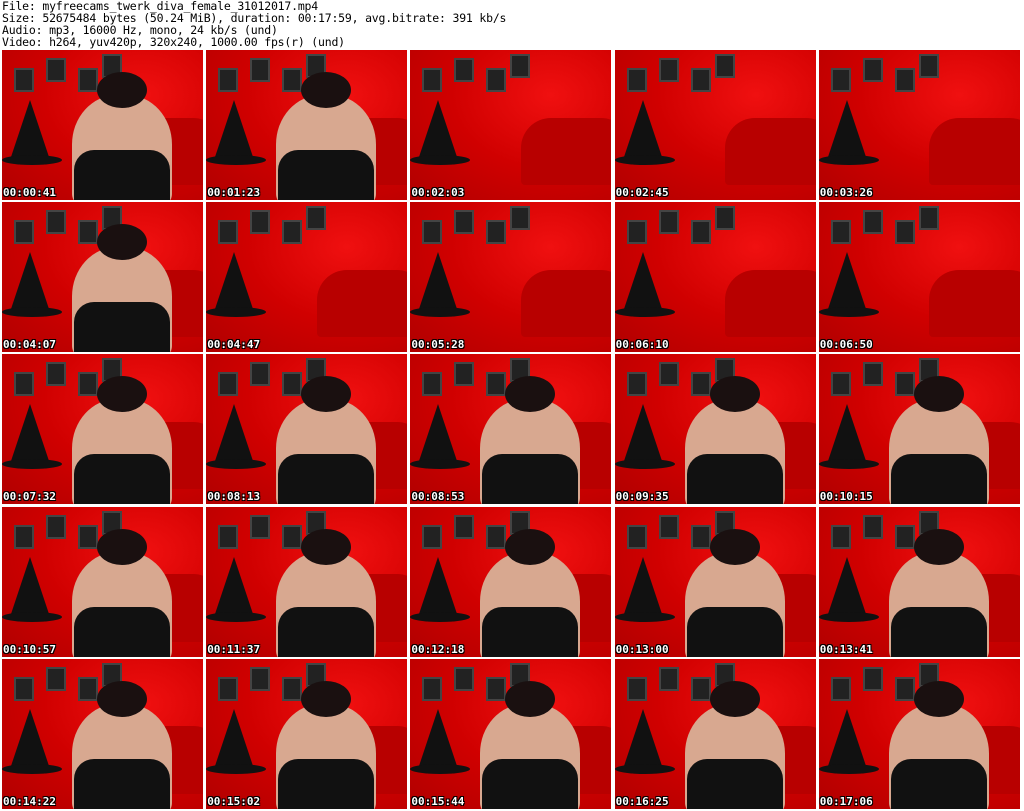 This screenshot has width=1024, height=811. I want to click on video-thumbnail: 00:10:15, so click(919, 429).